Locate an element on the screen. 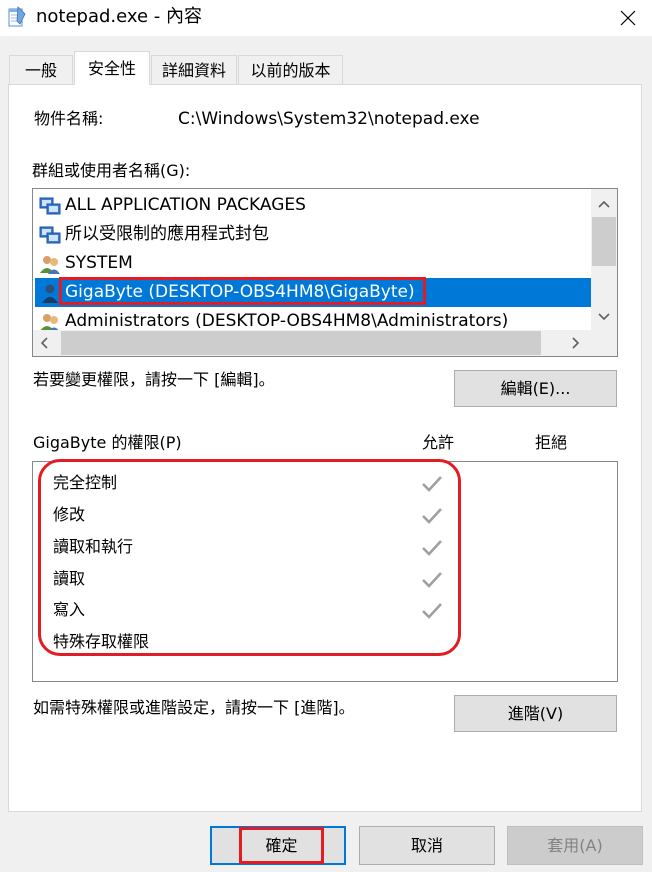 This screenshot has height=872, width=652. horizontal-scrollbar is located at coordinates (325, 343).